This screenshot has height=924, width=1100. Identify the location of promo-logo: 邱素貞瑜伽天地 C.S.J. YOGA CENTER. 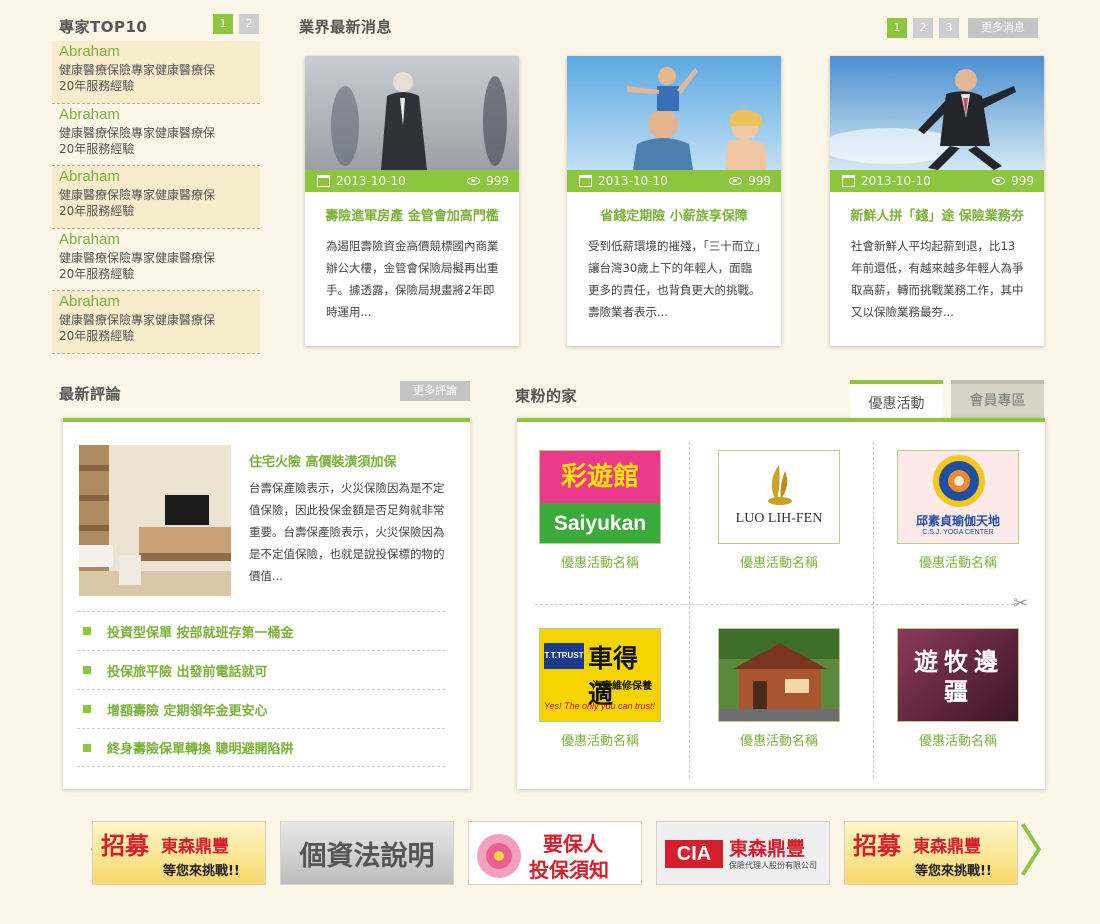
(958, 497).